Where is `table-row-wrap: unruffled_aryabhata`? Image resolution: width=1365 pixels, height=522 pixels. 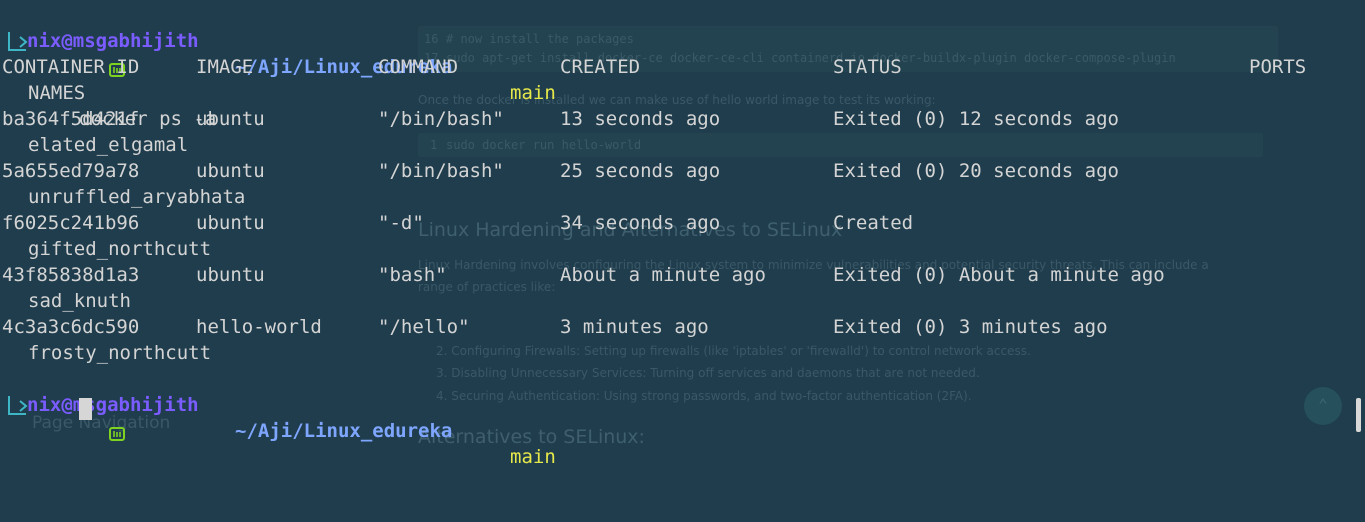
table-row-wrap: unruffled_aryabhata is located at coordinates (122, 197).